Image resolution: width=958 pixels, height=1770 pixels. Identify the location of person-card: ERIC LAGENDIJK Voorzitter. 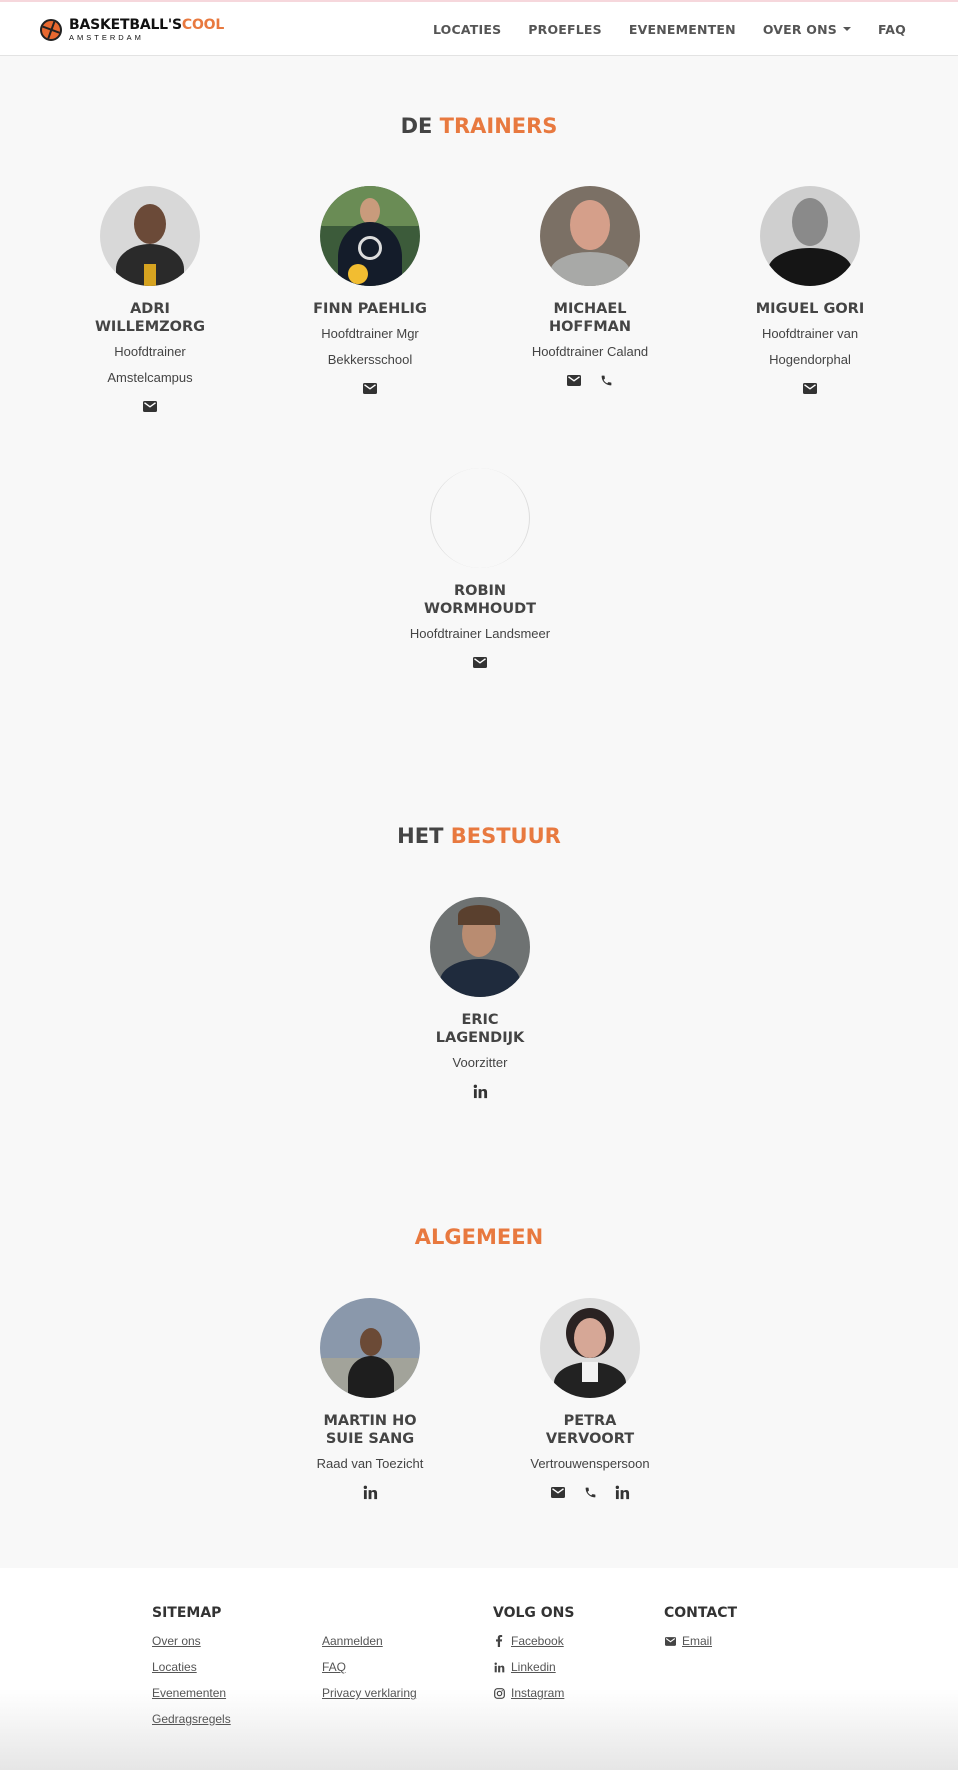
(480, 998).